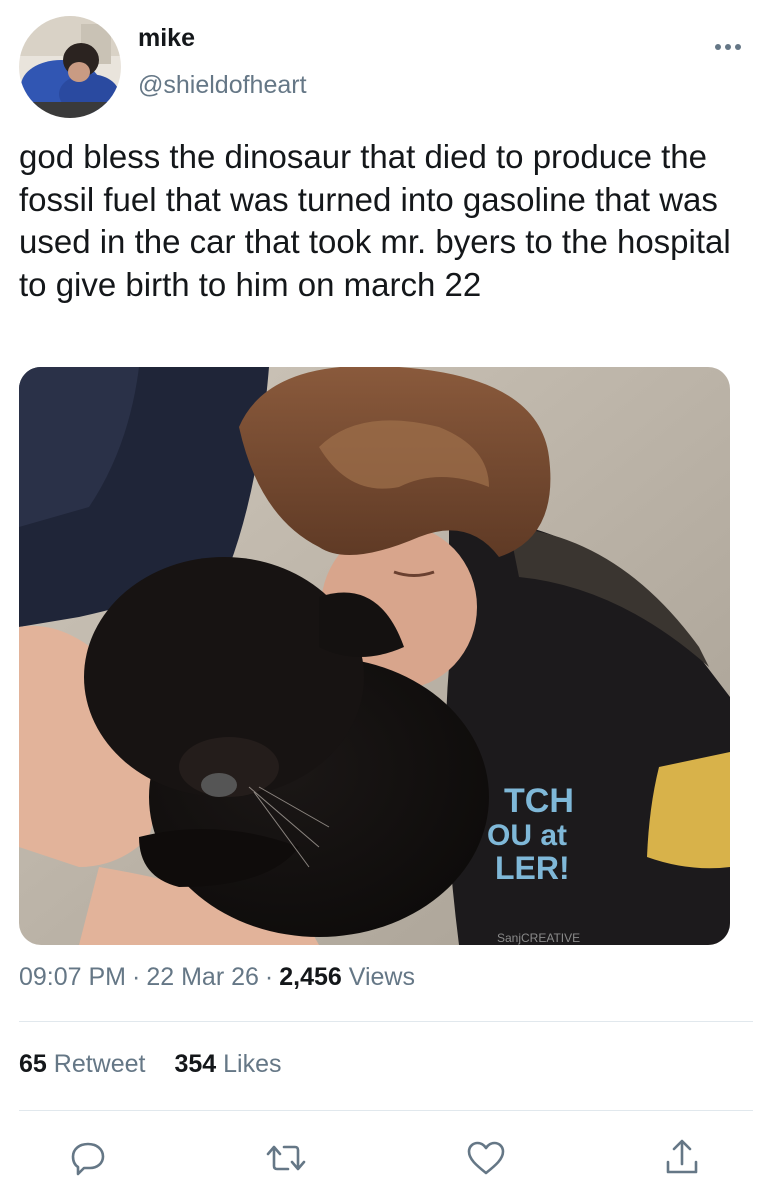 The width and height of the screenshot is (772, 1200). I want to click on retweets-count: 65, so click(33, 1064).